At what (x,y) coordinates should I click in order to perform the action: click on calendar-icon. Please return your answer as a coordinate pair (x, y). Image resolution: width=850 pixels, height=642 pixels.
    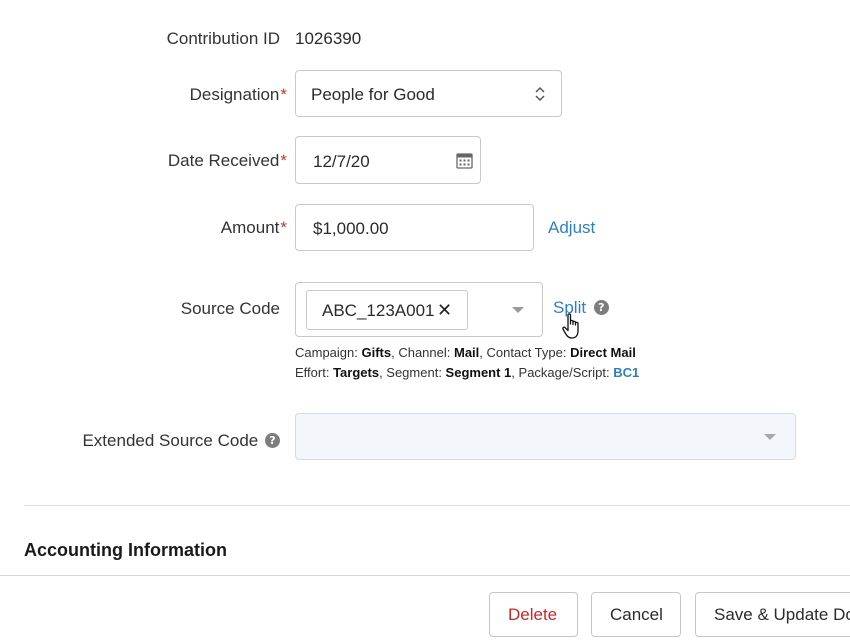
    Looking at the image, I should click on (464, 160).